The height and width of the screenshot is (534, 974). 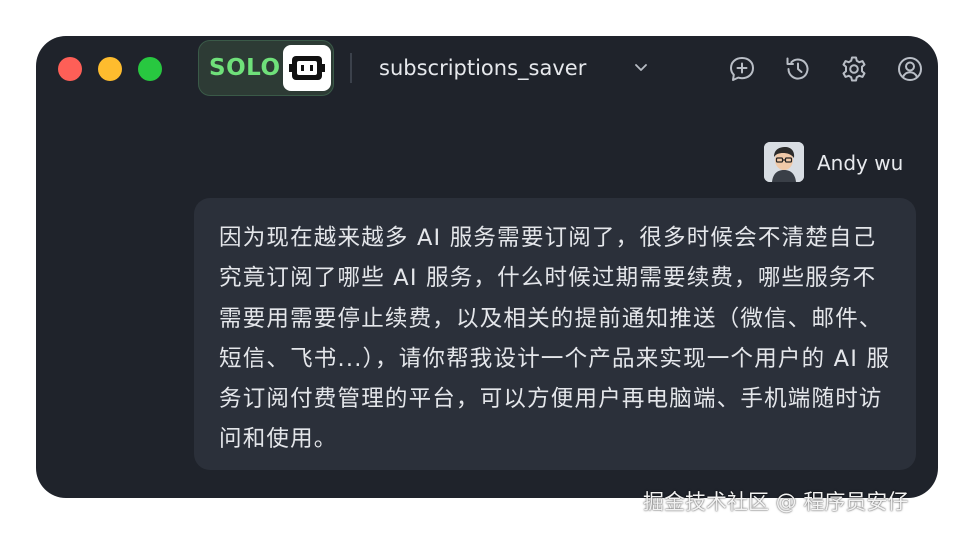 I want to click on user-avatar, so click(x=784, y=162).